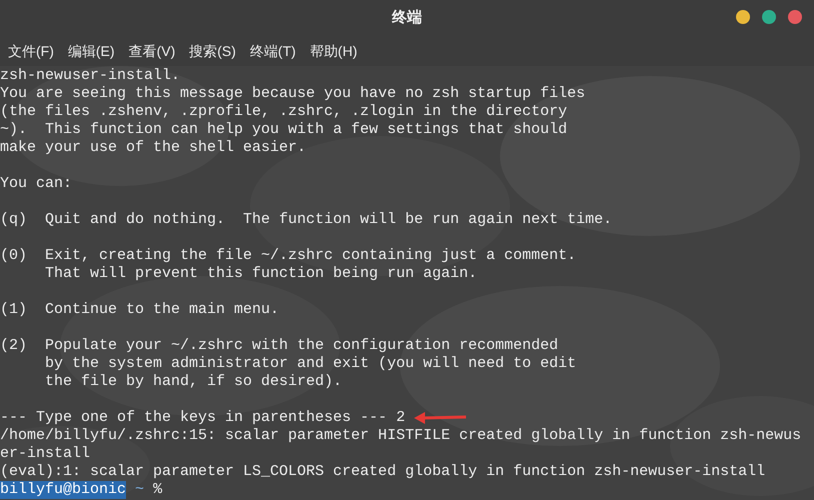  Describe the element at coordinates (36, 184) in the screenshot. I see `terminal-line: You can:` at that location.